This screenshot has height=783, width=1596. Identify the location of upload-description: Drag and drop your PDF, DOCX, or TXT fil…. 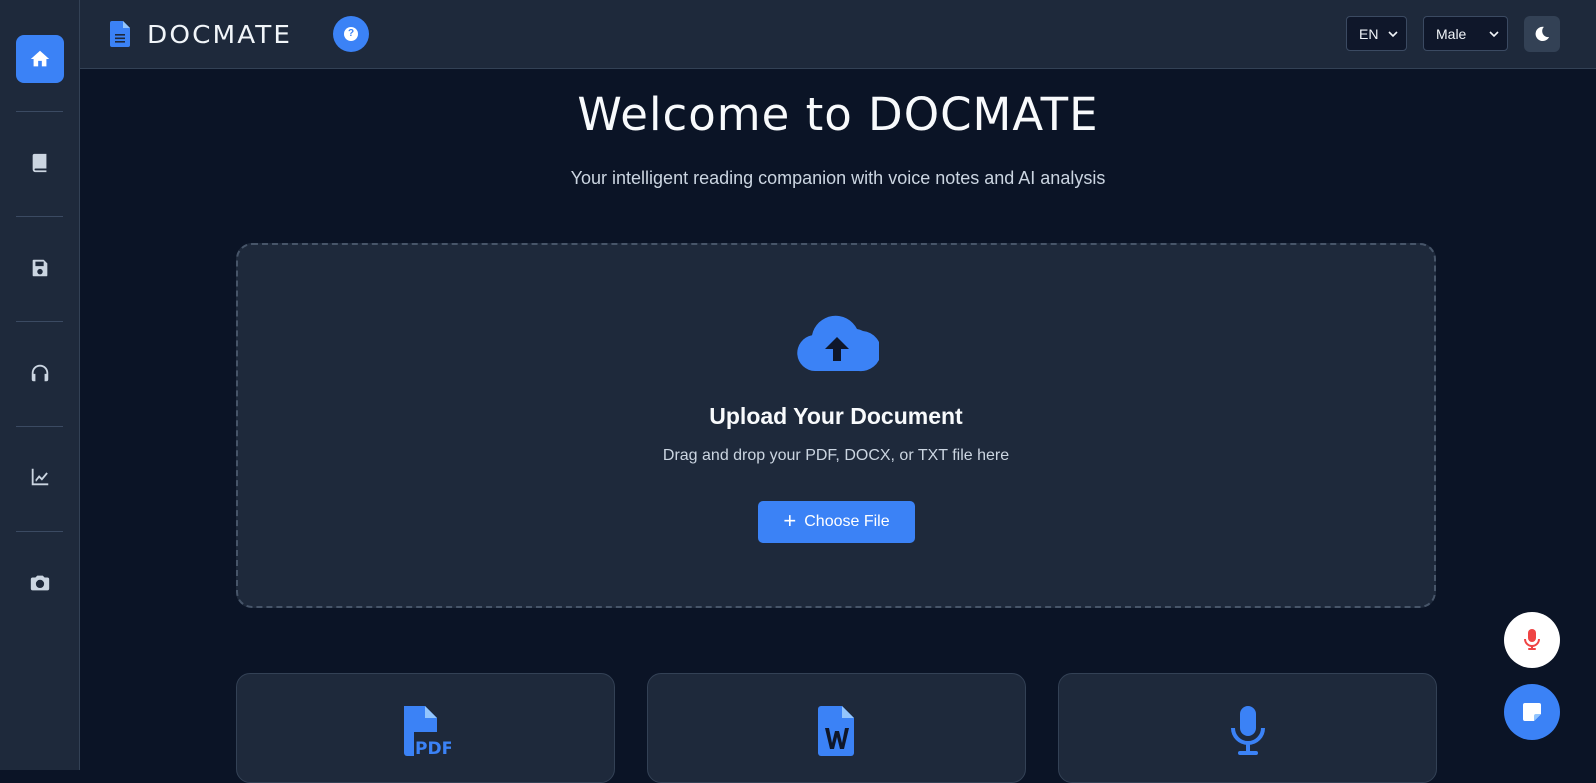
(836, 455).